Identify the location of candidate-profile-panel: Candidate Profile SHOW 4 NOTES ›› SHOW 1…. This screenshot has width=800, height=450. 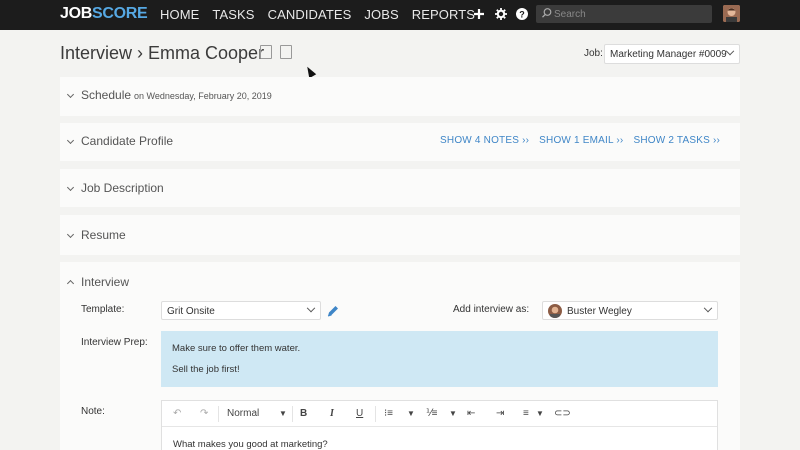
(400, 142).